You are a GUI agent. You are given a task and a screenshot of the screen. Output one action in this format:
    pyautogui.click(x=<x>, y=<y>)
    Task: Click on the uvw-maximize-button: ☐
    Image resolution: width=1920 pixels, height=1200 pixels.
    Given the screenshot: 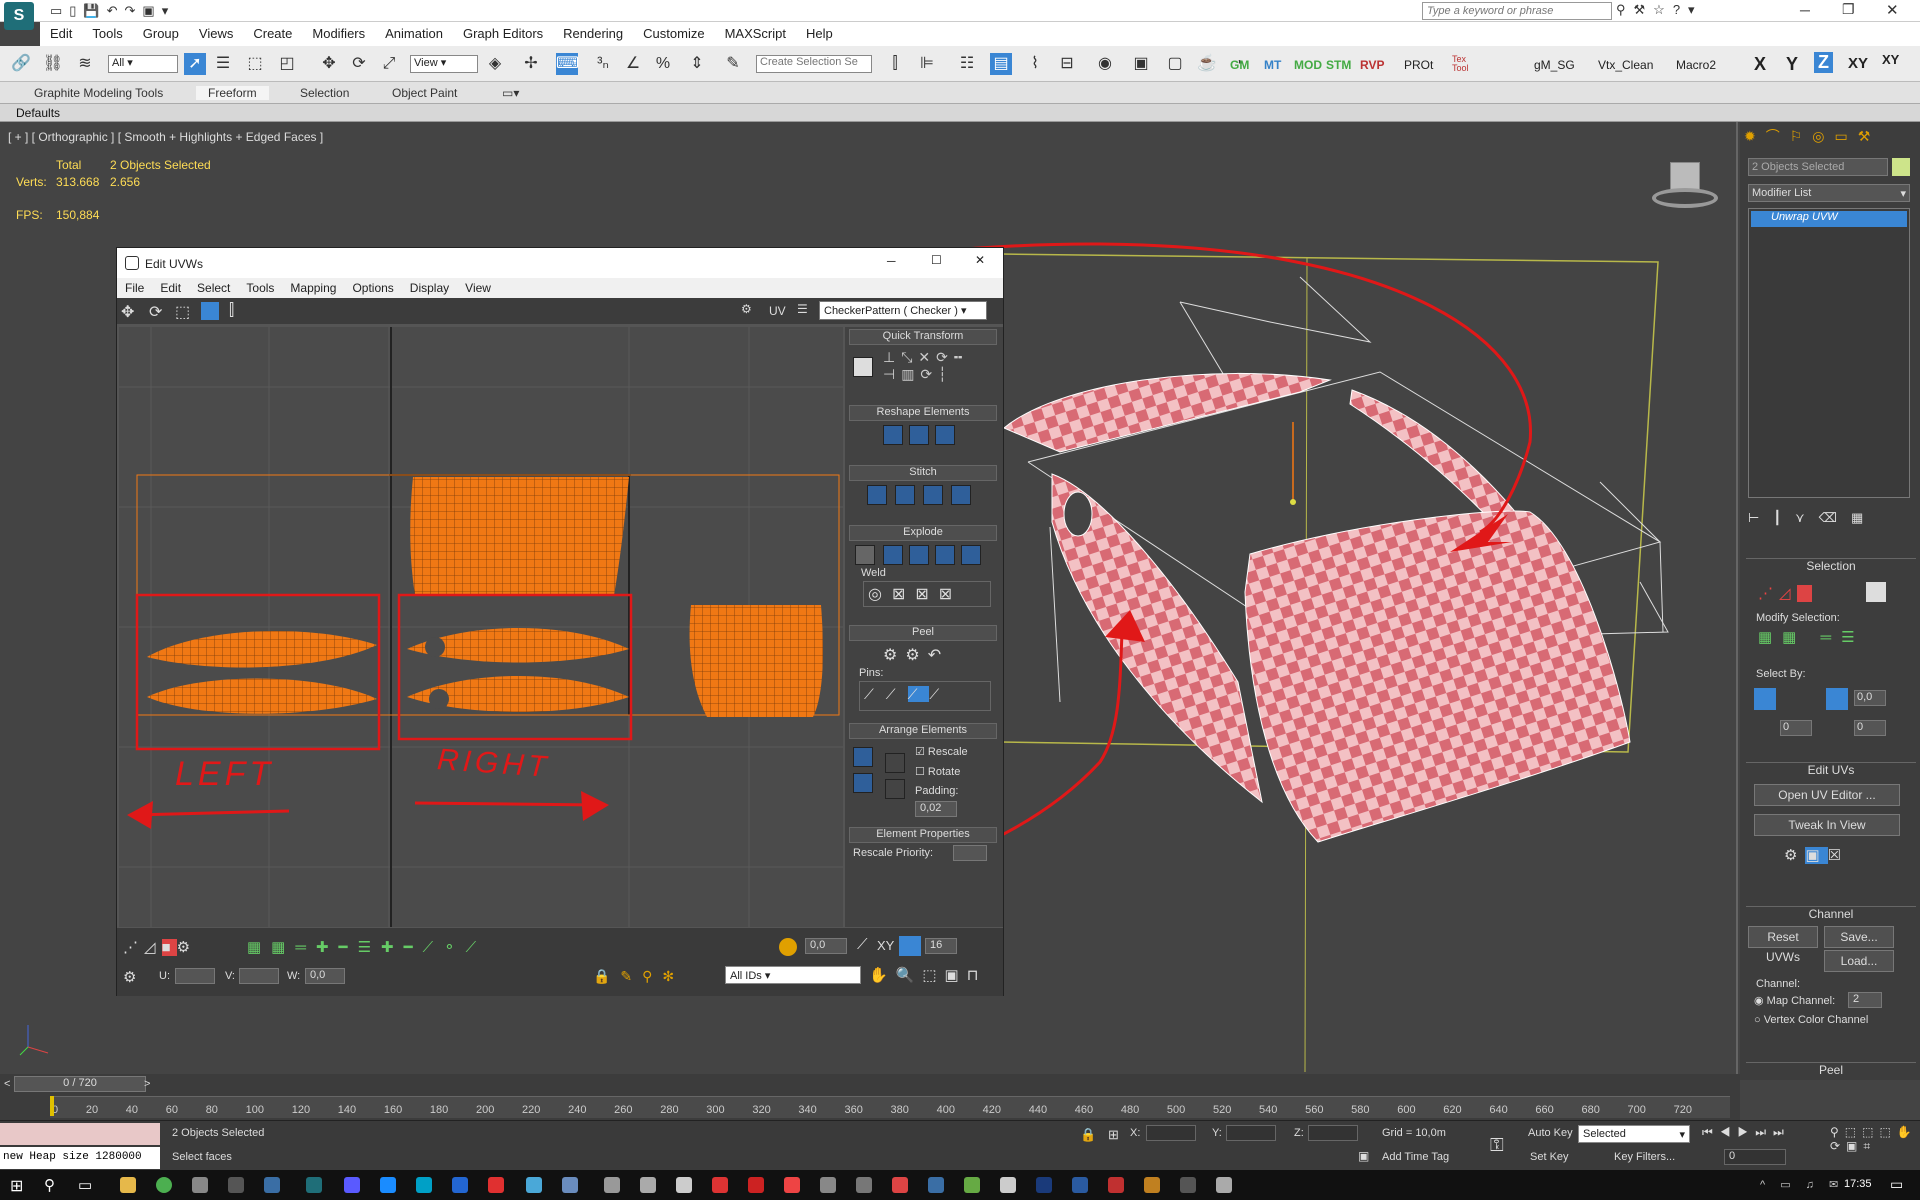 What is the action you would take?
    pyautogui.click(x=936, y=260)
    